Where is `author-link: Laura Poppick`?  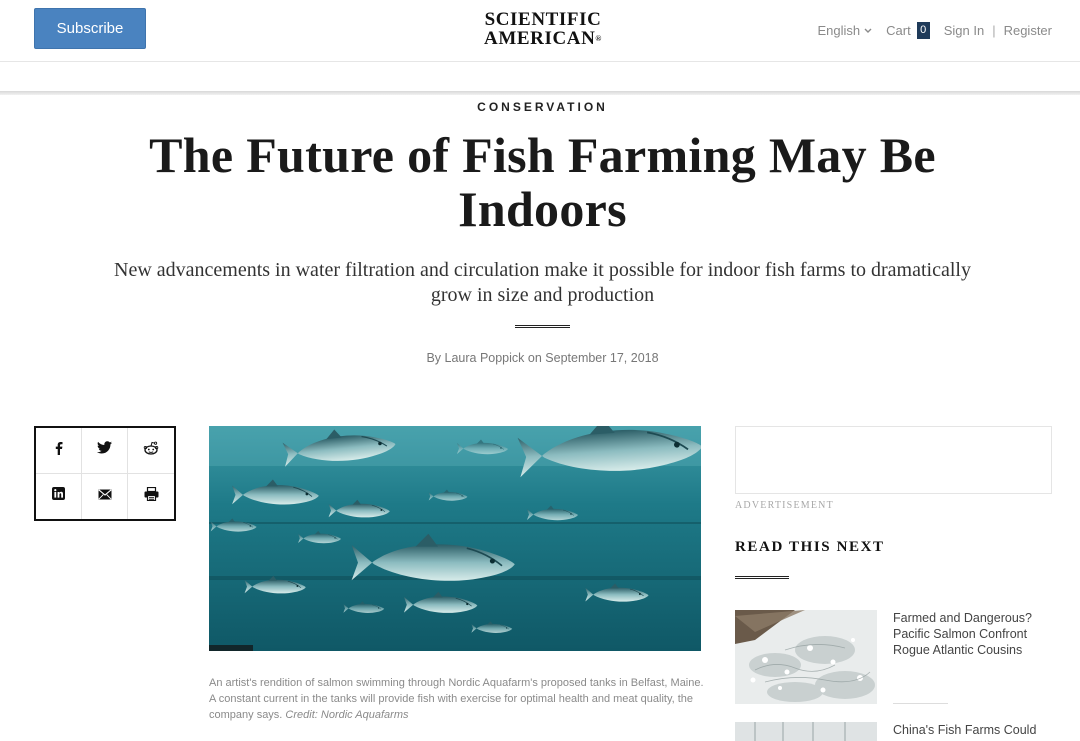 author-link: Laura Poppick is located at coordinates (485, 358).